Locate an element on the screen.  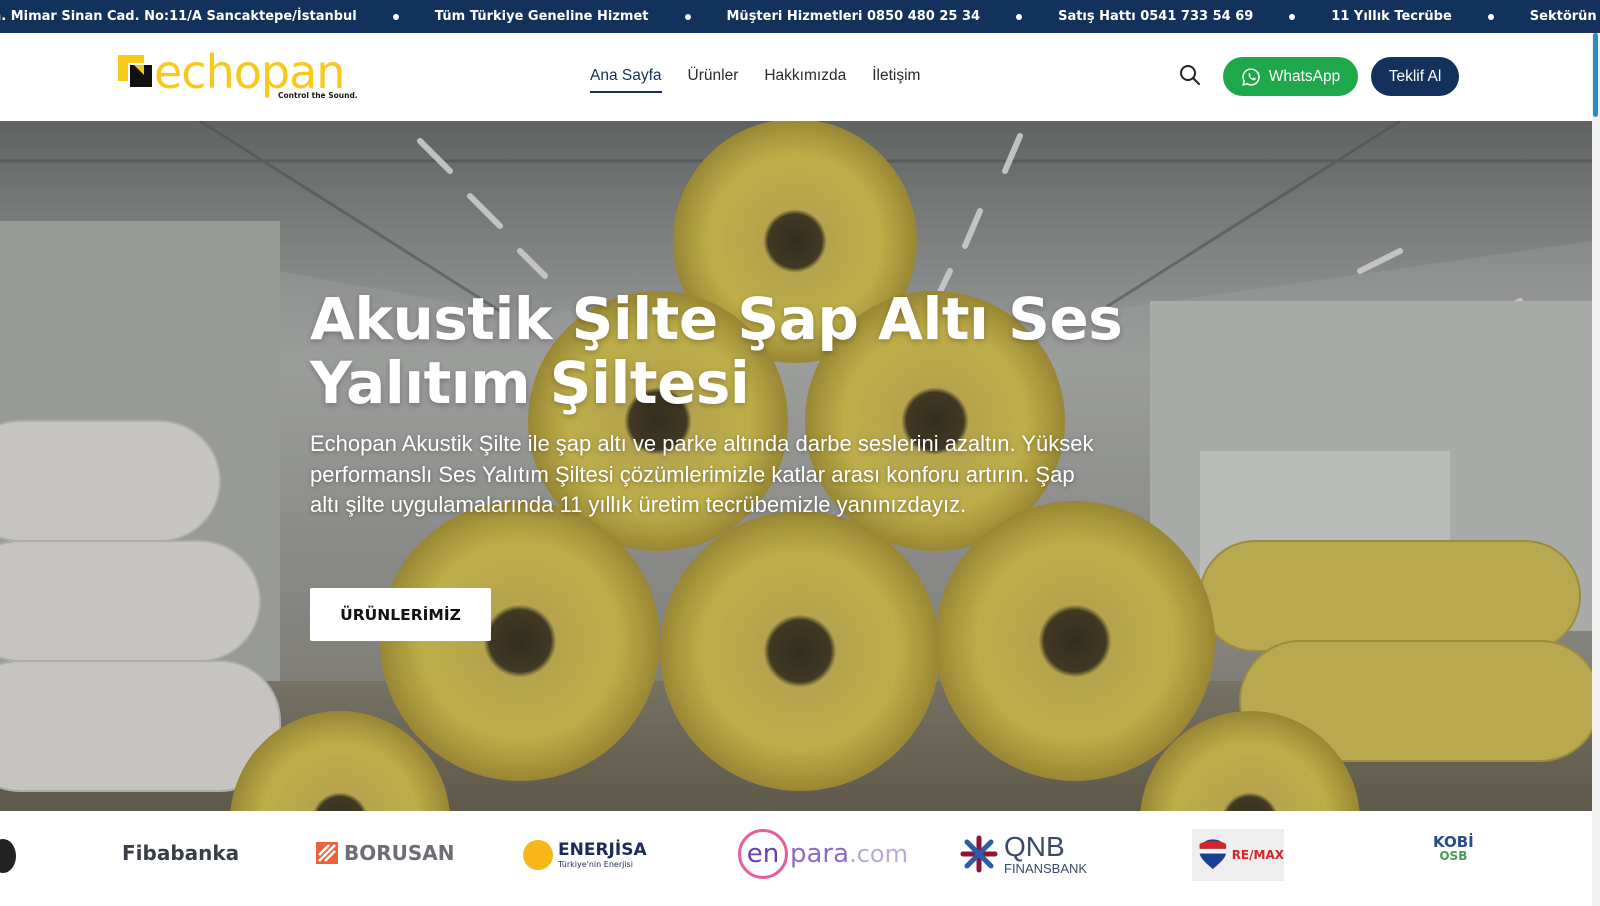
ticker-item: Satış Hattı 0541 733 54 69 is located at coordinates (1156, 16).